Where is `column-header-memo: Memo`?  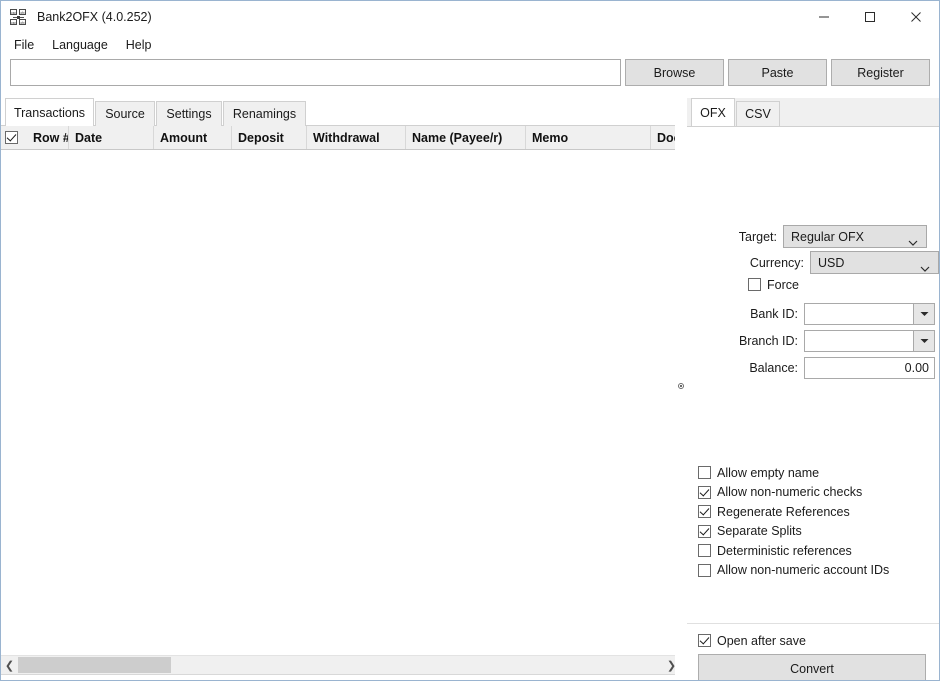 column-header-memo: Memo is located at coordinates (588, 137).